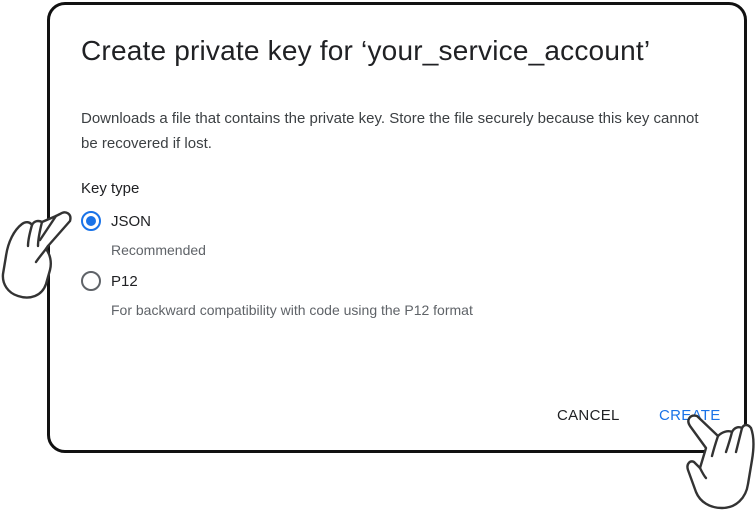  What do you see at coordinates (131, 221) in the screenshot?
I see `option-label-json: JSON` at bounding box center [131, 221].